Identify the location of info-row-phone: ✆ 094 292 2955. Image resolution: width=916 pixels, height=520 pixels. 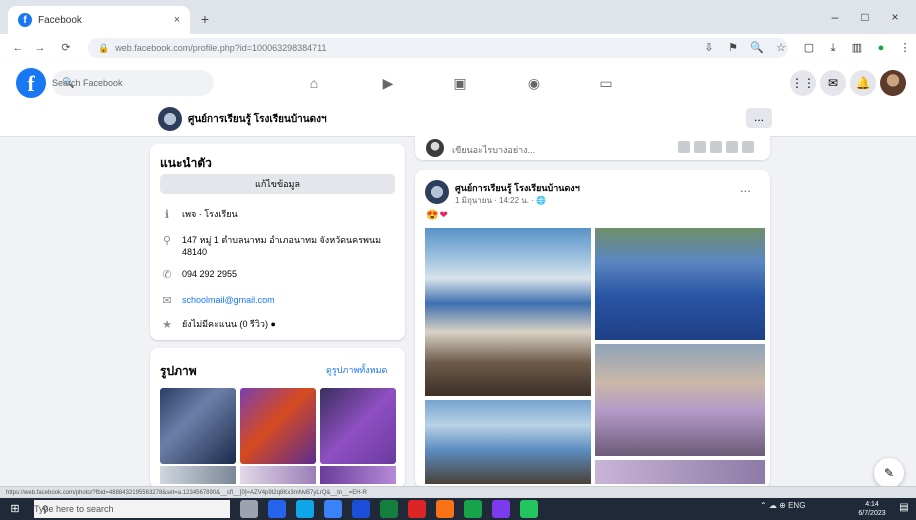
(280, 275).